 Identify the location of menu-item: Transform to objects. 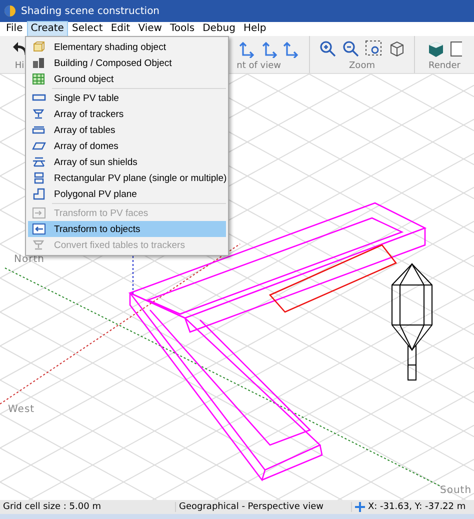
(127, 229).